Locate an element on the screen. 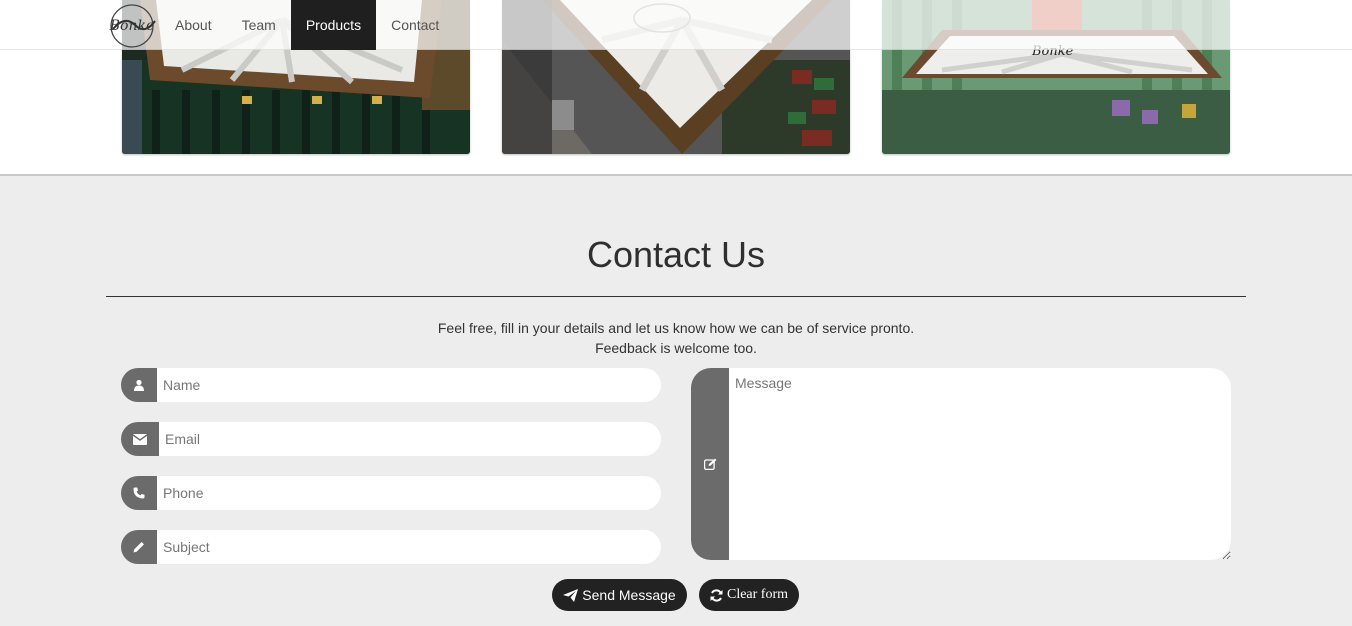 The height and width of the screenshot is (626, 1352). email-input is located at coordinates (410, 439).